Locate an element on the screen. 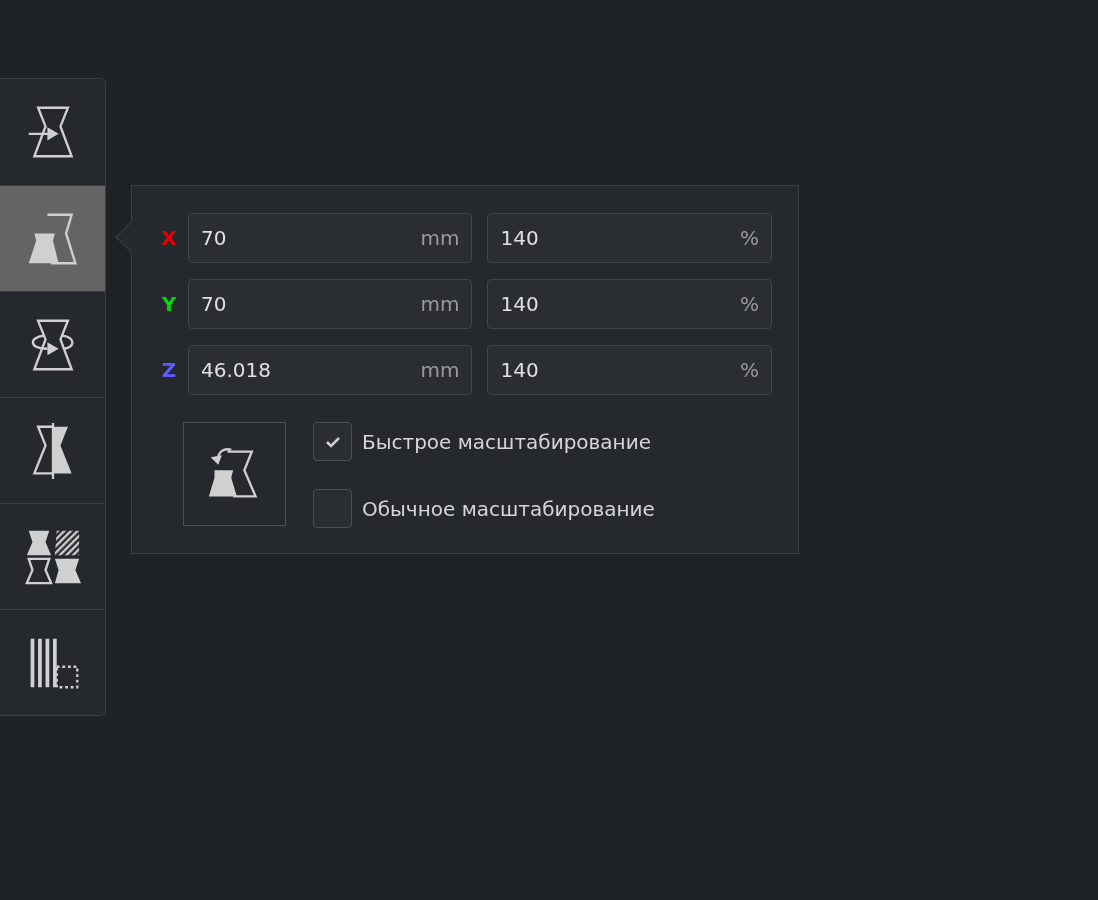 The image size is (1098, 900). axis-label: Z is located at coordinates (169, 370).